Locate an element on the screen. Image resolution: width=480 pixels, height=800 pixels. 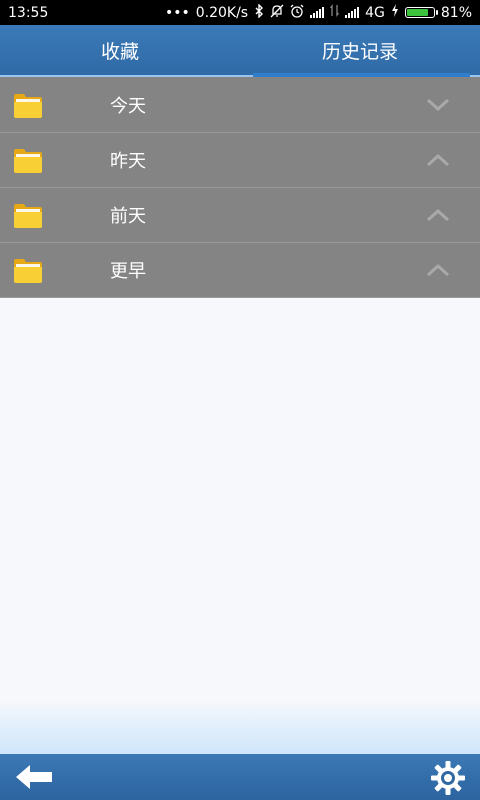
tab-favorites: 收藏 is located at coordinates (120, 50).